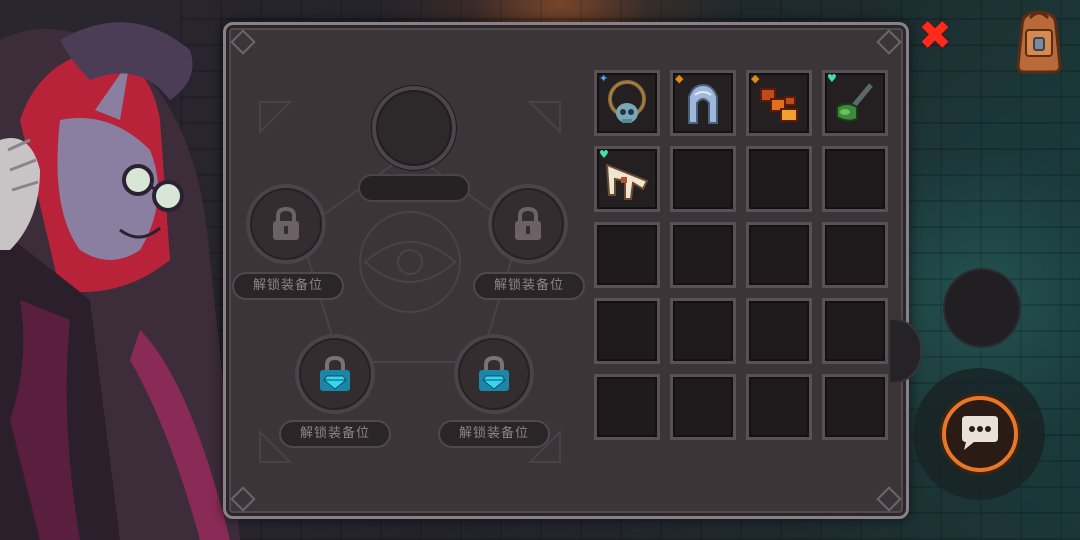 This screenshot has width=1080, height=540. I want to click on unlock-slot-button-4: 解锁装备位, so click(494, 434).